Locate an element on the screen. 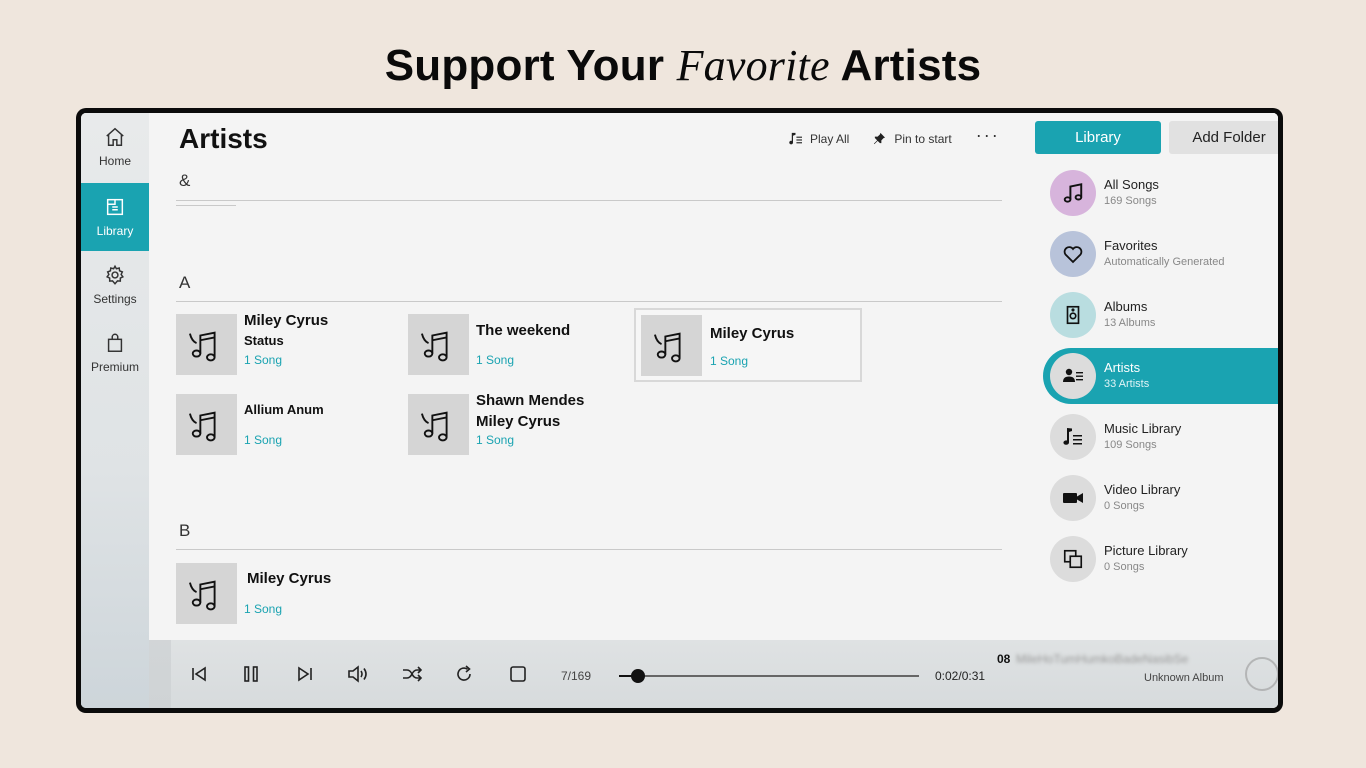 The image size is (1366, 768). library-item-all-songs: All Songs 169 Songs is located at coordinates (1160, 193).